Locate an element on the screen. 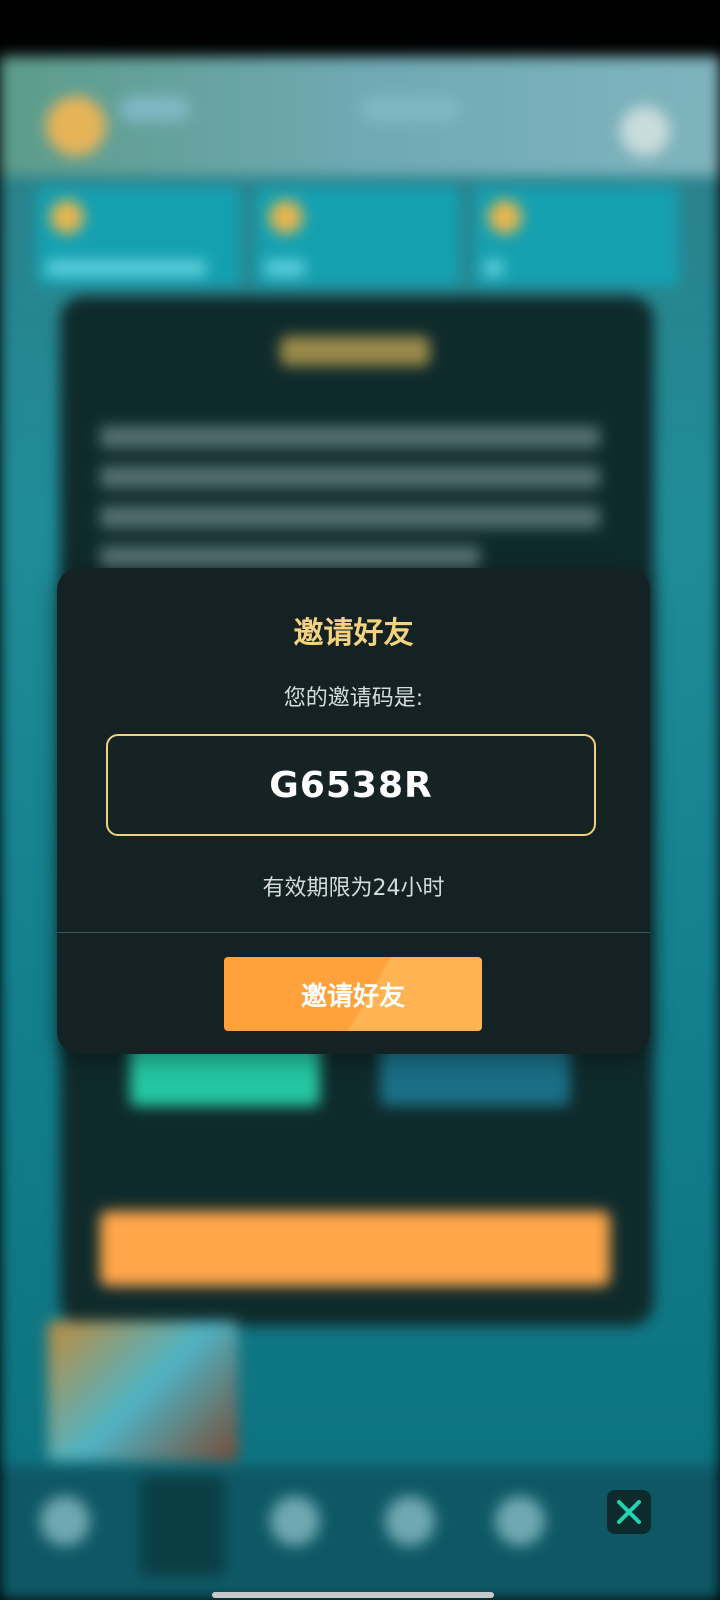 Image resolution: width=720 pixels, height=1600 pixels. avatar is located at coordinates (76, 126).